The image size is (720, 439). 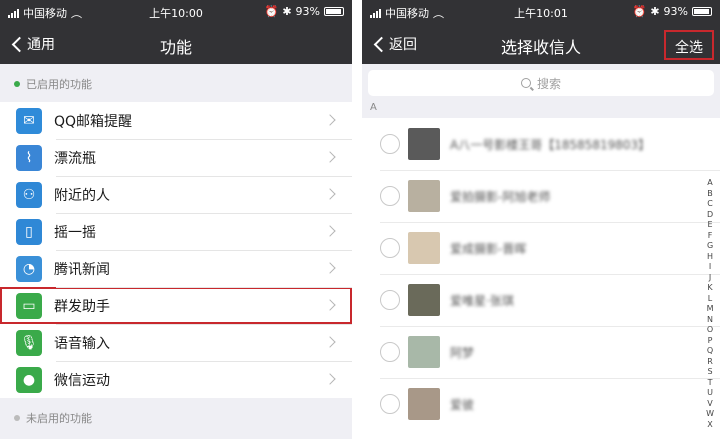 I want to click on section-letter: A, so click(x=541, y=110).